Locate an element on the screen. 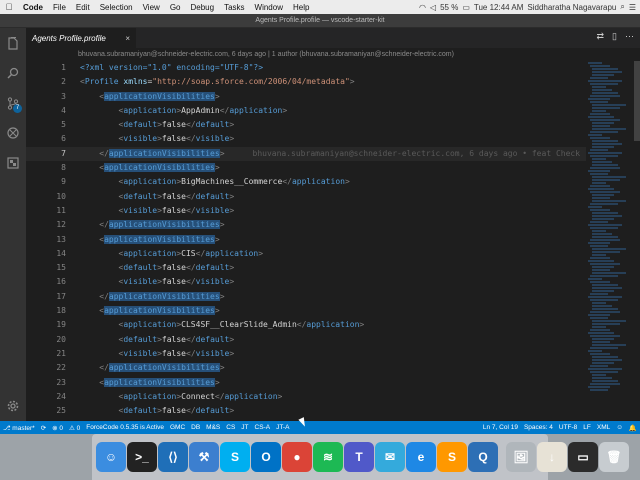 Image resolution: width=640 pixels, height=480 pixels. downloads-icon: ↓ is located at coordinates (552, 457).